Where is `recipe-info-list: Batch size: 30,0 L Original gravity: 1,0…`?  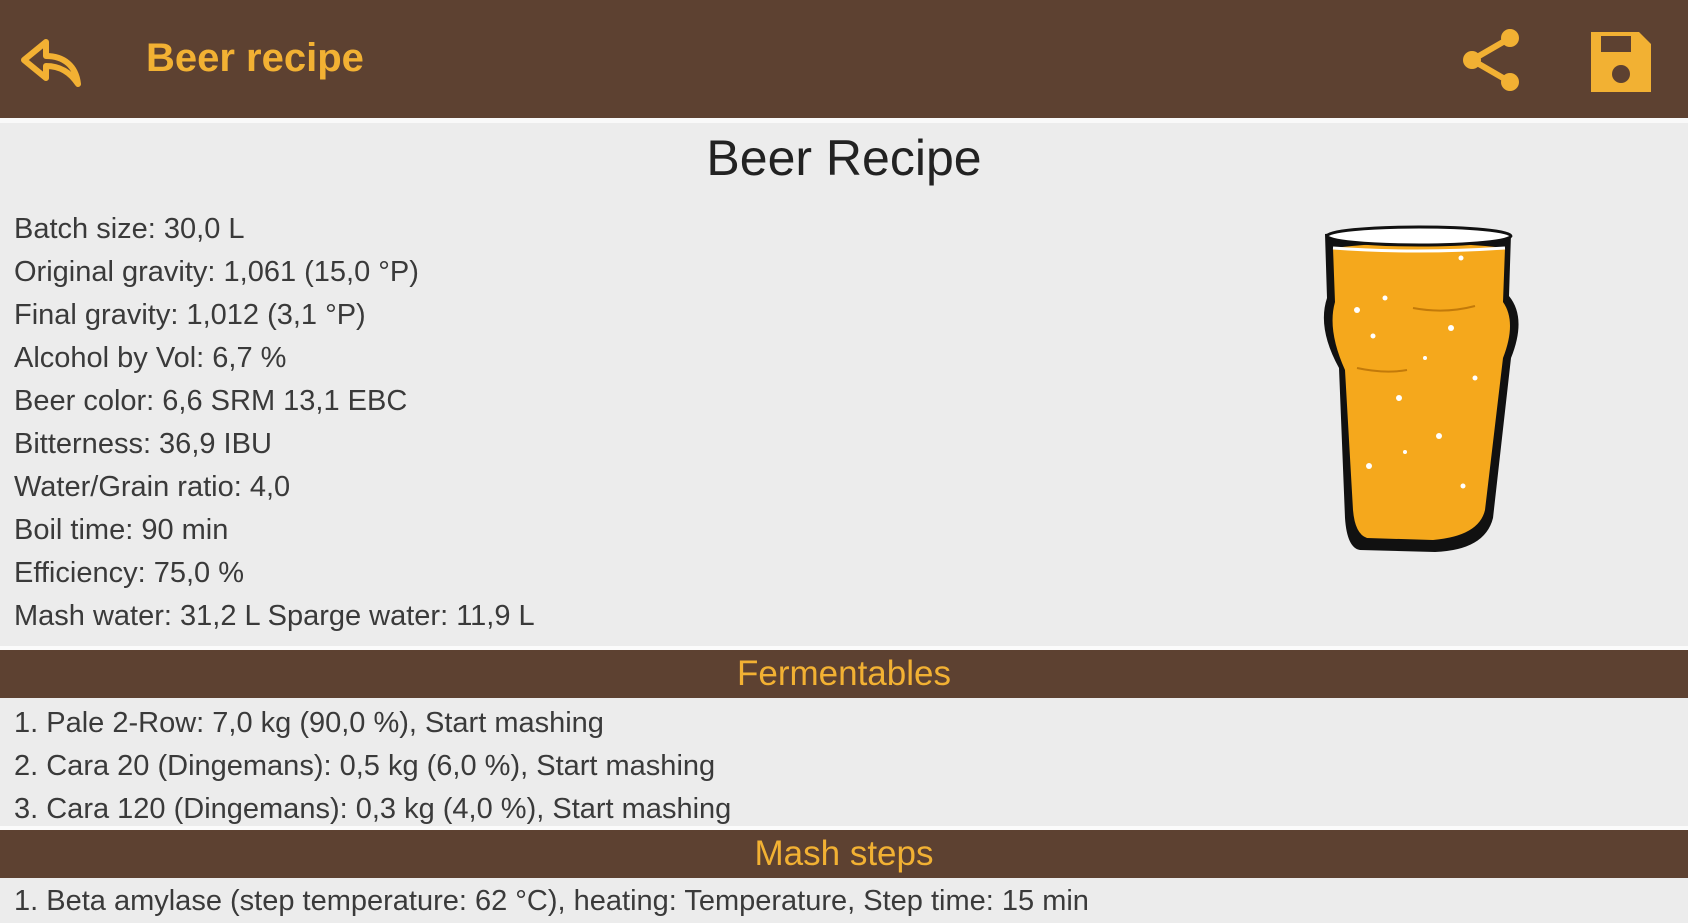 recipe-info-list: Batch size: 30,0 L Original gravity: 1,0… is located at coordinates (274, 423).